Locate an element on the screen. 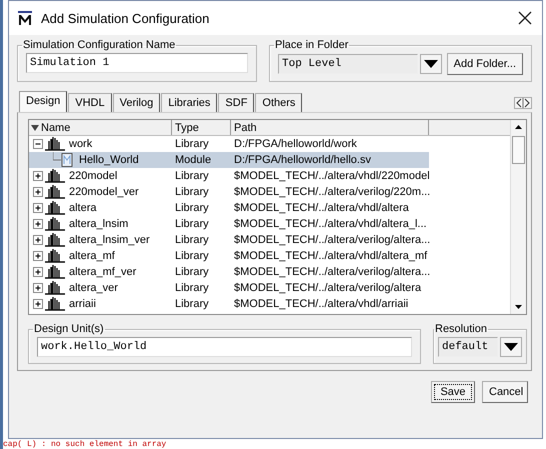 The height and width of the screenshot is (449, 546). column-header: Name is located at coordinates (100, 127).